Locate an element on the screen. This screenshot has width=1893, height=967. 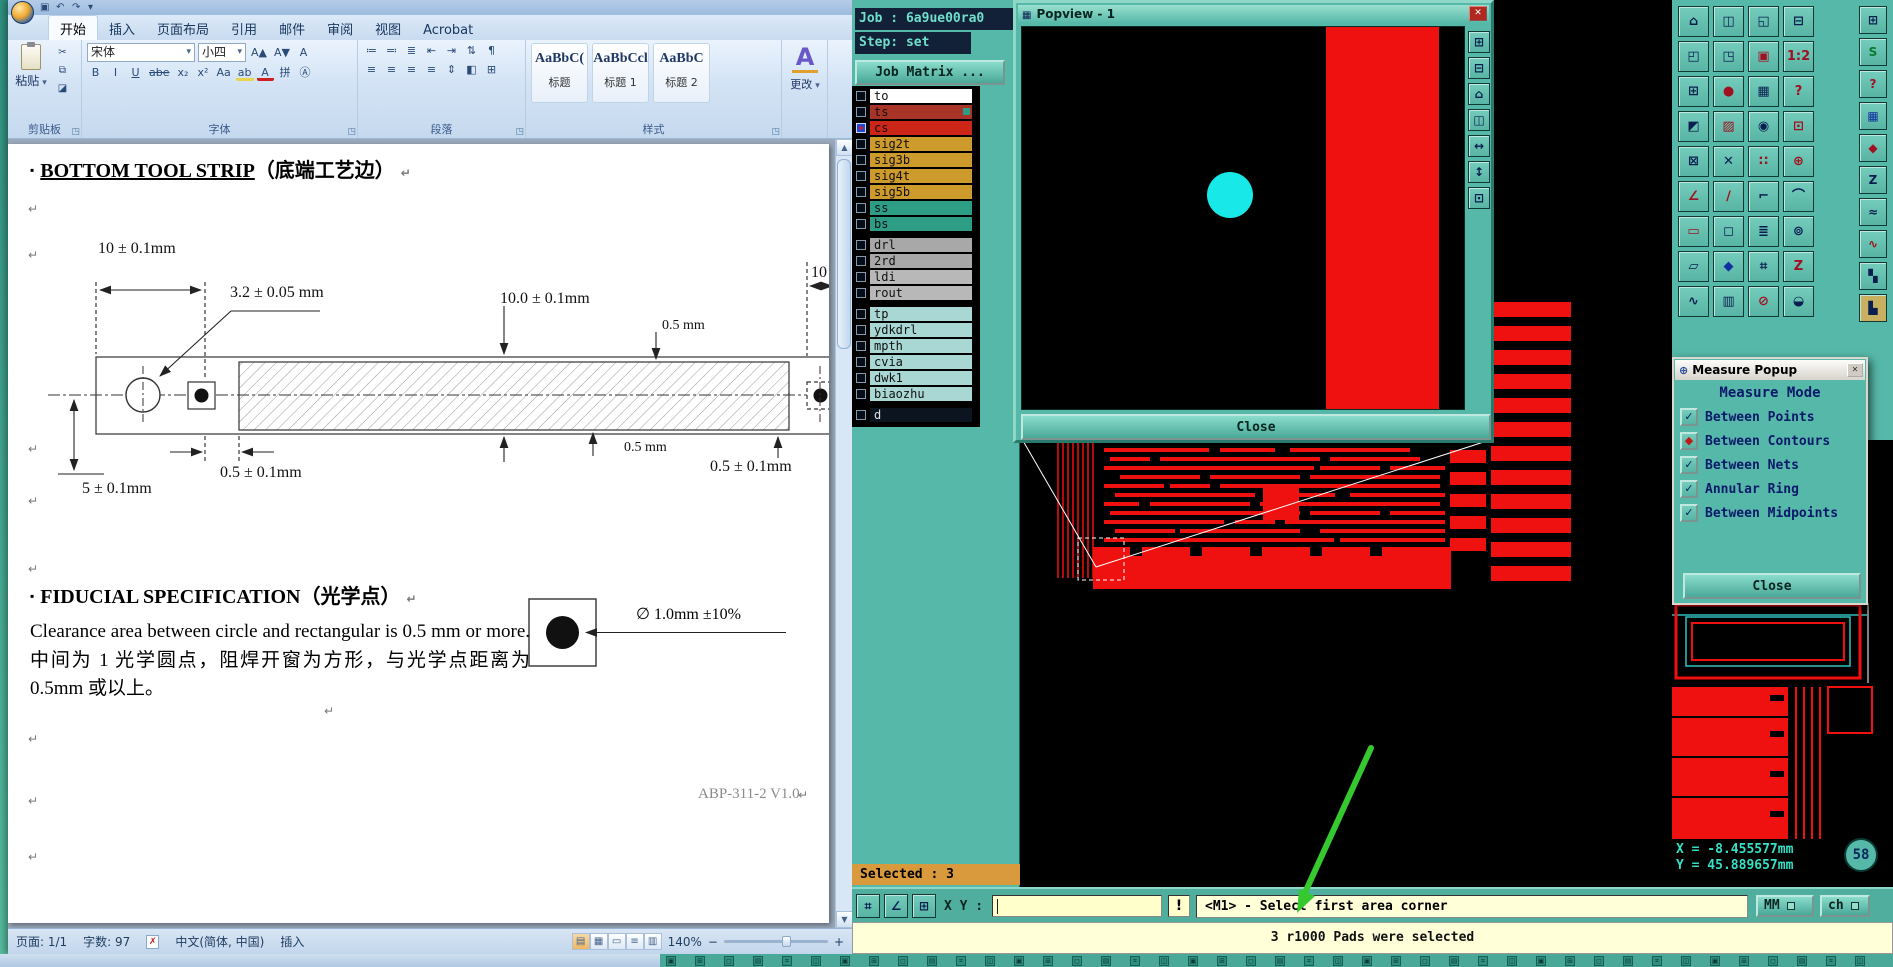
font-dialog-launcher: ◳ is located at coordinates (351, 132).